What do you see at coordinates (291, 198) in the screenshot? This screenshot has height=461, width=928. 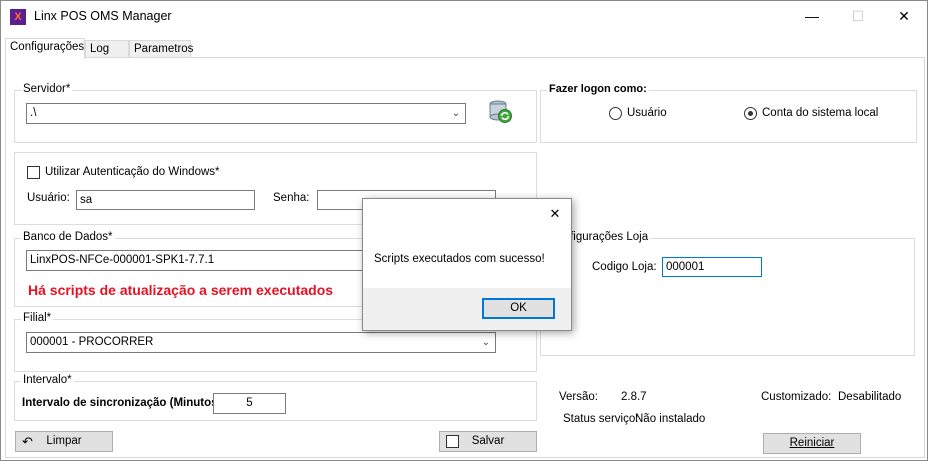 I see `senha-label: Senha:` at bounding box center [291, 198].